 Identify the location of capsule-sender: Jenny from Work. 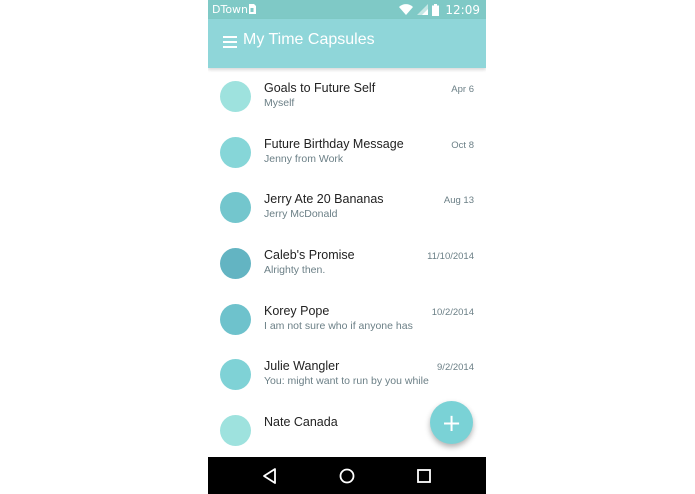
(304, 158).